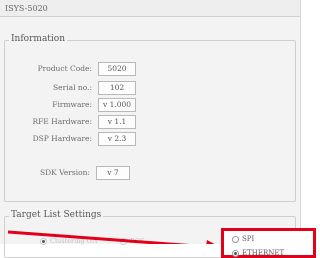  What do you see at coordinates (248, 239) in the screenshot?
I see `spi-label: SPI` at bounding box center [248, 239].